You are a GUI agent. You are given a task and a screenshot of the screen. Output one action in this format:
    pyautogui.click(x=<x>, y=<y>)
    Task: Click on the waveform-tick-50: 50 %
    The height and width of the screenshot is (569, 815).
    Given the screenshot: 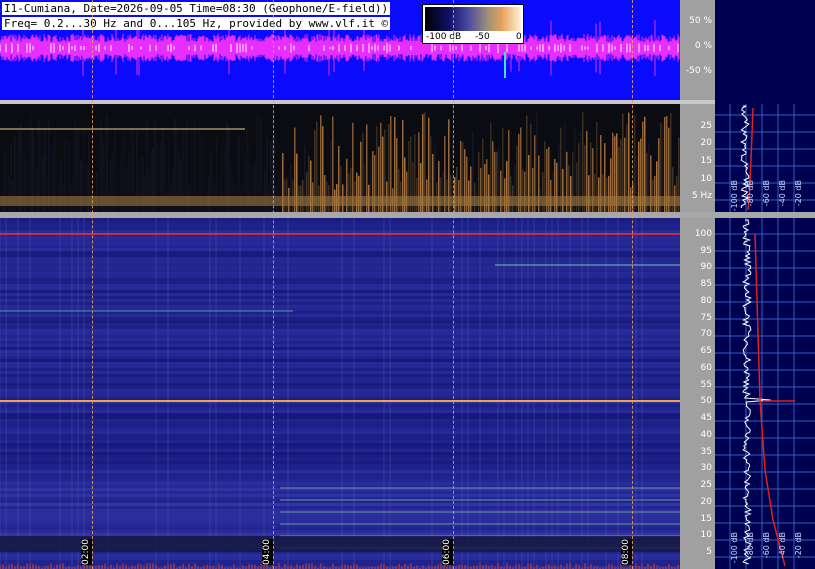 What is the action you would take?
    pyautogui.click(x=700, y=21)
    